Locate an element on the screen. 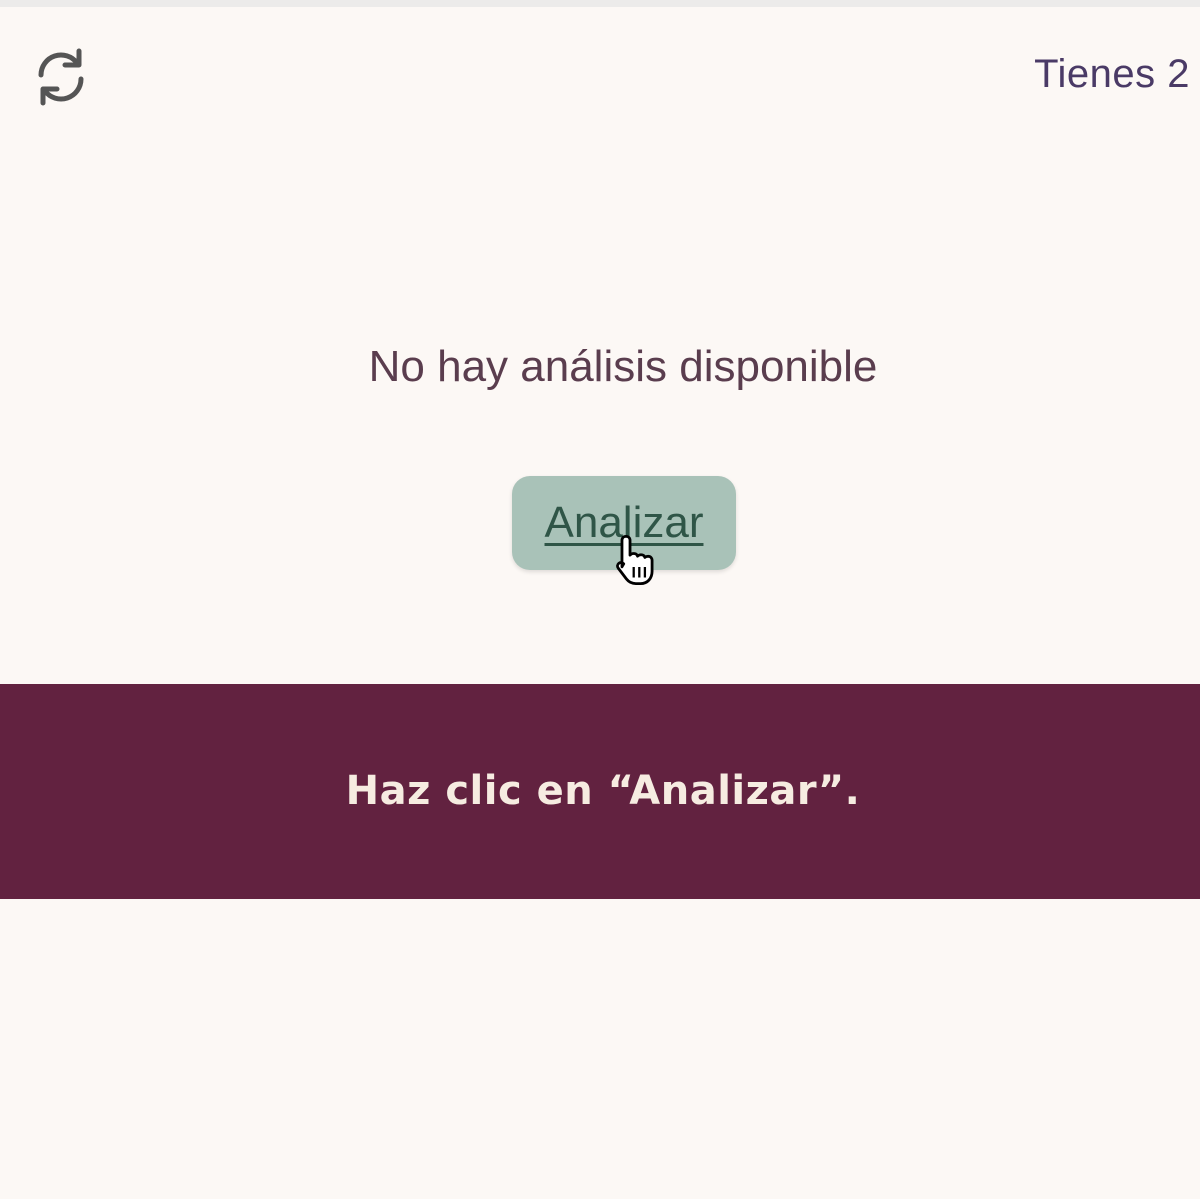 The image size is (1200, 1199). caption-text: Haz clic en “Analizar”. is located at coordinates (603, 790).